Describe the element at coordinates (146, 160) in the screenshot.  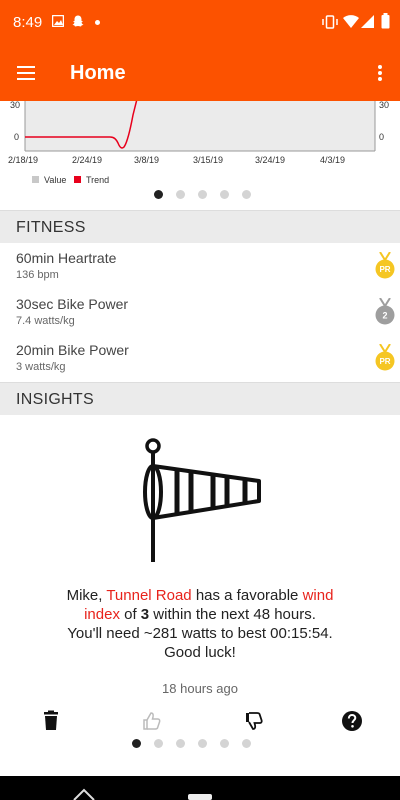
I see `x-tick-label: 3/8/19` at that location.